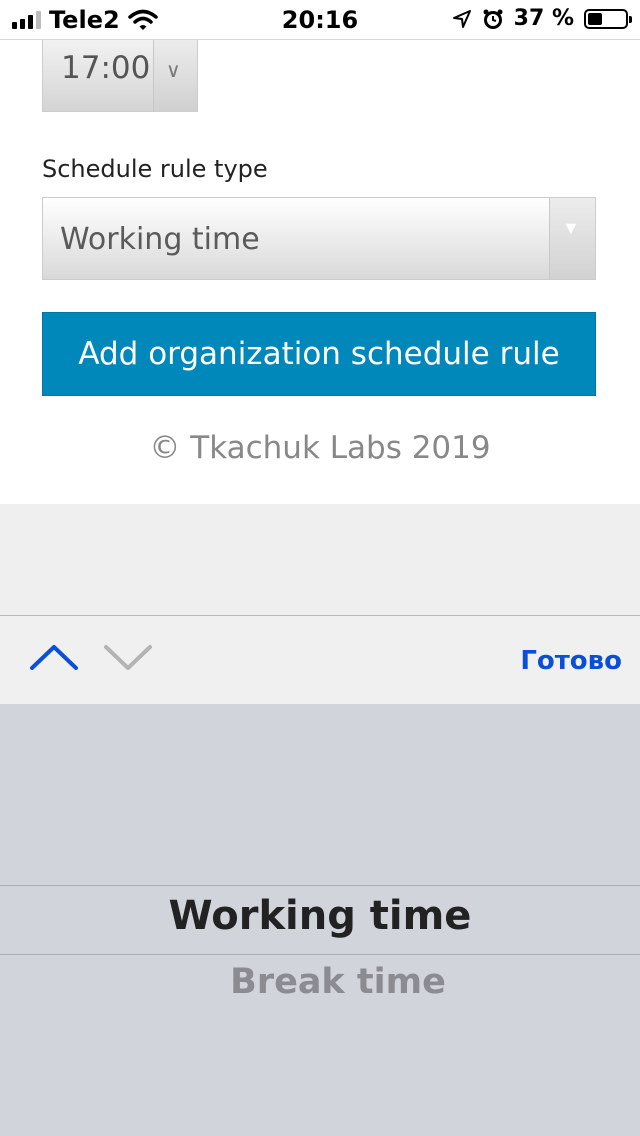  What do you see at coordinates (493, 19) in the screenshot?
I see `alarm-icon` at bounding box center [493, 19].